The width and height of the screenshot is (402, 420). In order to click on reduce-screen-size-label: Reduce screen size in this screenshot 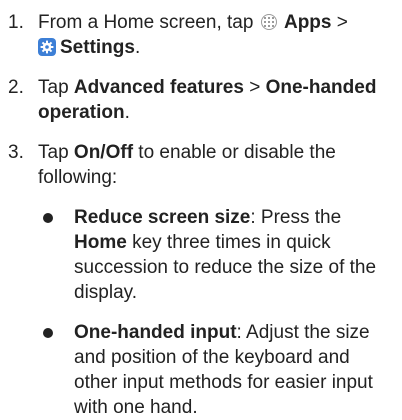, I will do `click(162, 217)`.